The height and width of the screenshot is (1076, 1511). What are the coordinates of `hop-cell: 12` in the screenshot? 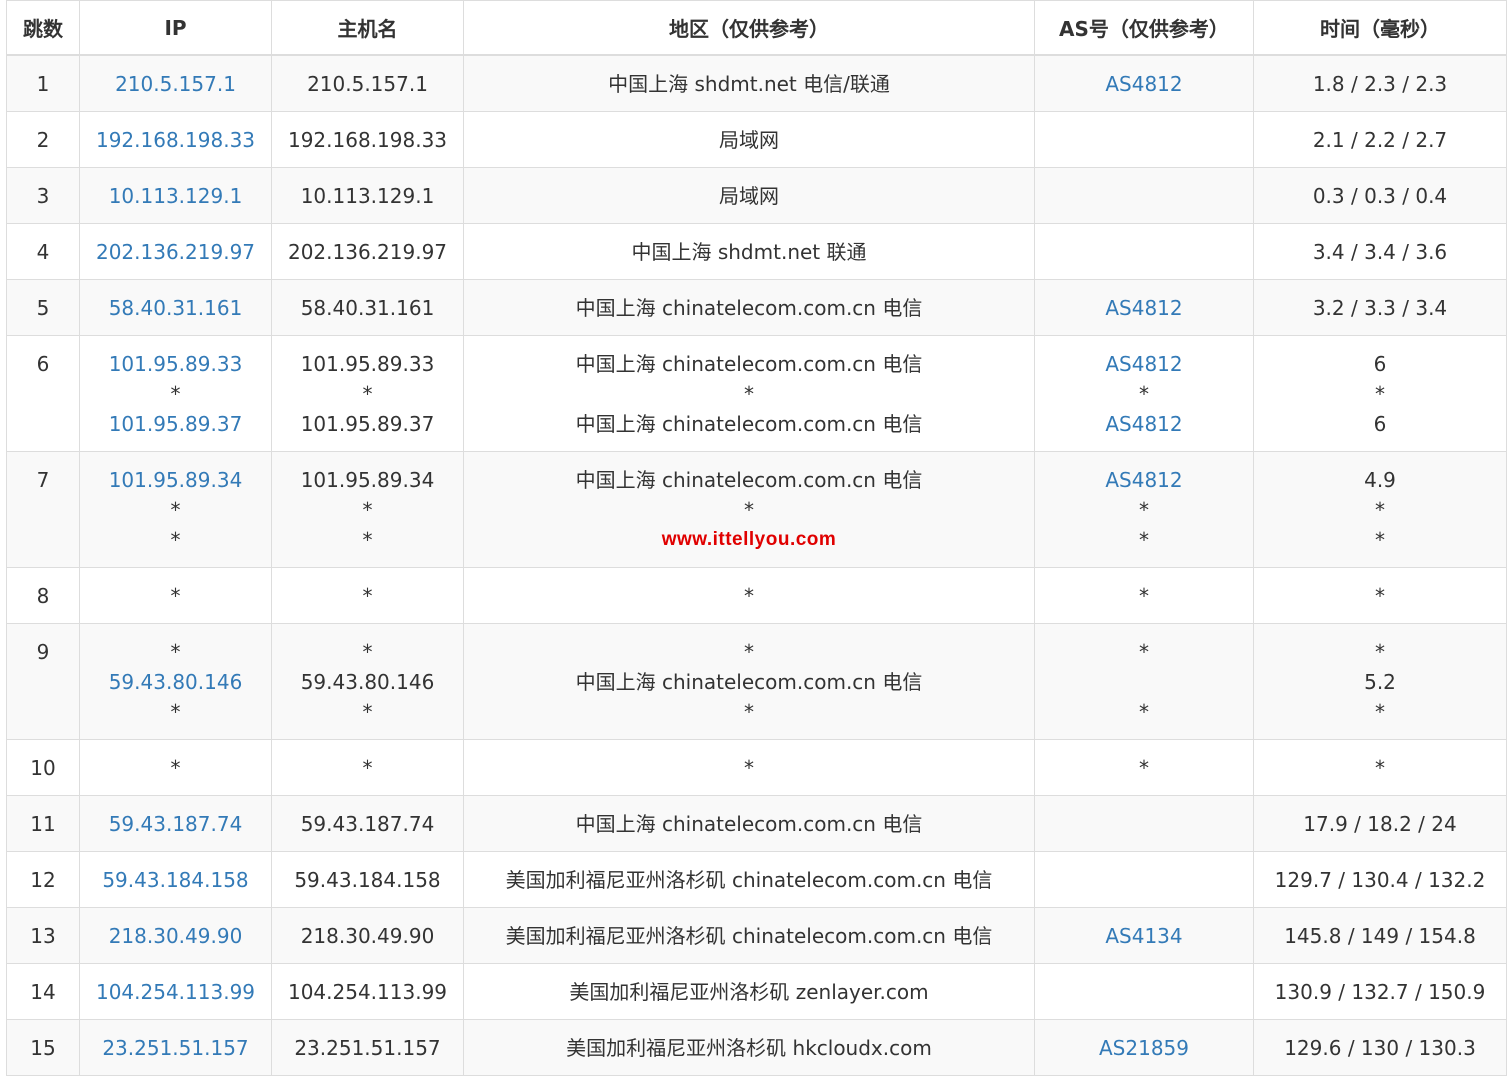 It's located at (43, 879).